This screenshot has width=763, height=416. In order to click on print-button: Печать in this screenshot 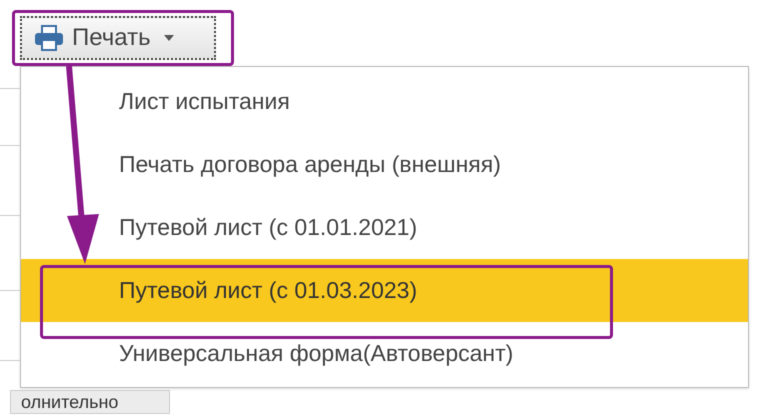, I will do `click(118, 38)`.